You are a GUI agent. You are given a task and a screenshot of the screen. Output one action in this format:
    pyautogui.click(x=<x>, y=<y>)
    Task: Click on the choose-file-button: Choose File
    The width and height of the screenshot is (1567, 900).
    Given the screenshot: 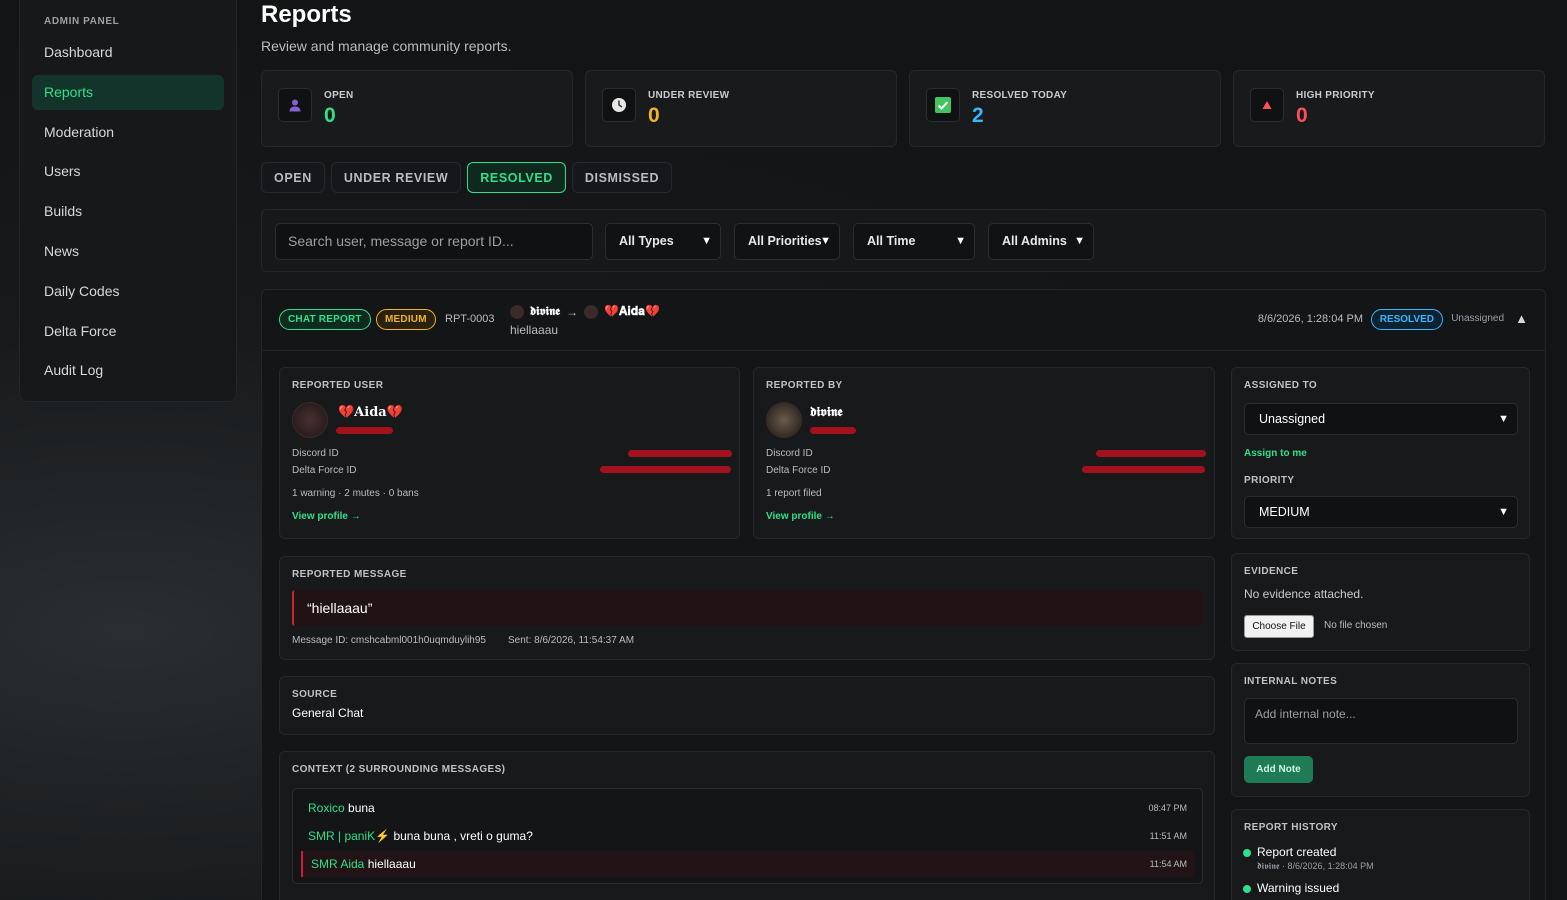 What is the action you would take?
    pyautogui.click(x=1279, y=626)
    